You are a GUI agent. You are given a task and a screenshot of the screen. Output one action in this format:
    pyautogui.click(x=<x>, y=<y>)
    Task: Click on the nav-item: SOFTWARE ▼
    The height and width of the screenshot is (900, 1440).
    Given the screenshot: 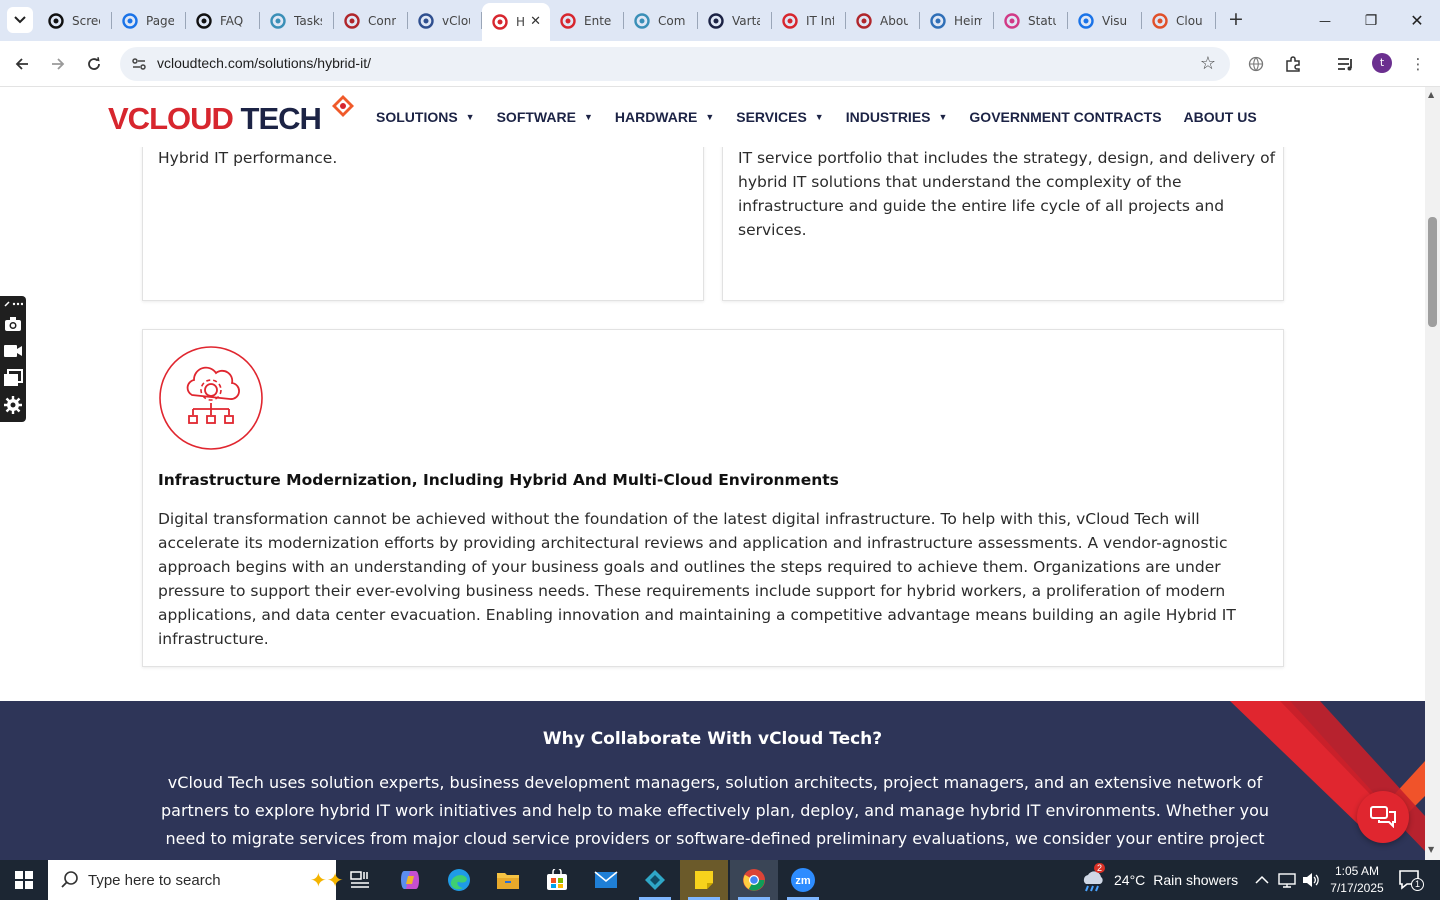 What is the action you would take?
    pyautogui.click(x=545, y=117)
    